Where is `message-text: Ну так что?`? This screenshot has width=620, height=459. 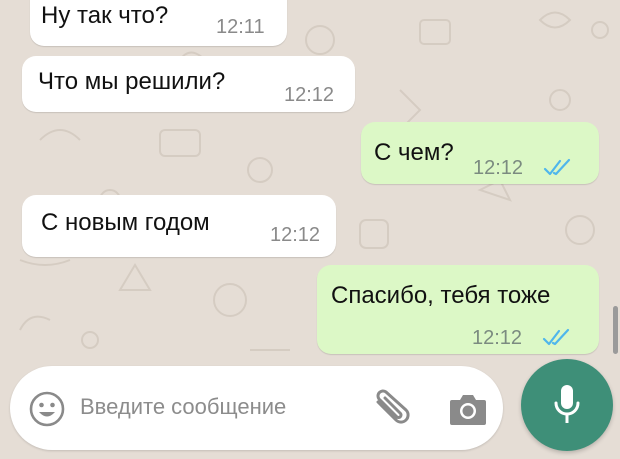
message-text: Ну так что? is located at coordinates (105, 15).